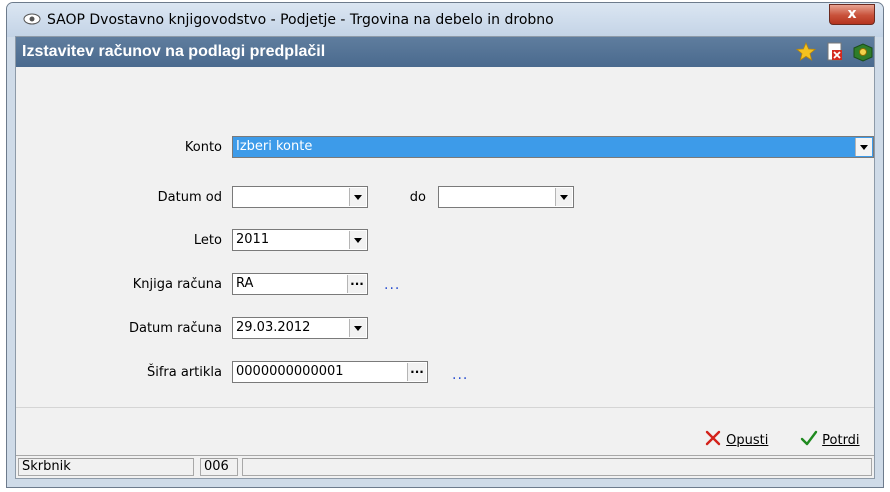 This screenshot has width=890, height=492. I want to click on cancel-label: Opusti, so click(747, 440).